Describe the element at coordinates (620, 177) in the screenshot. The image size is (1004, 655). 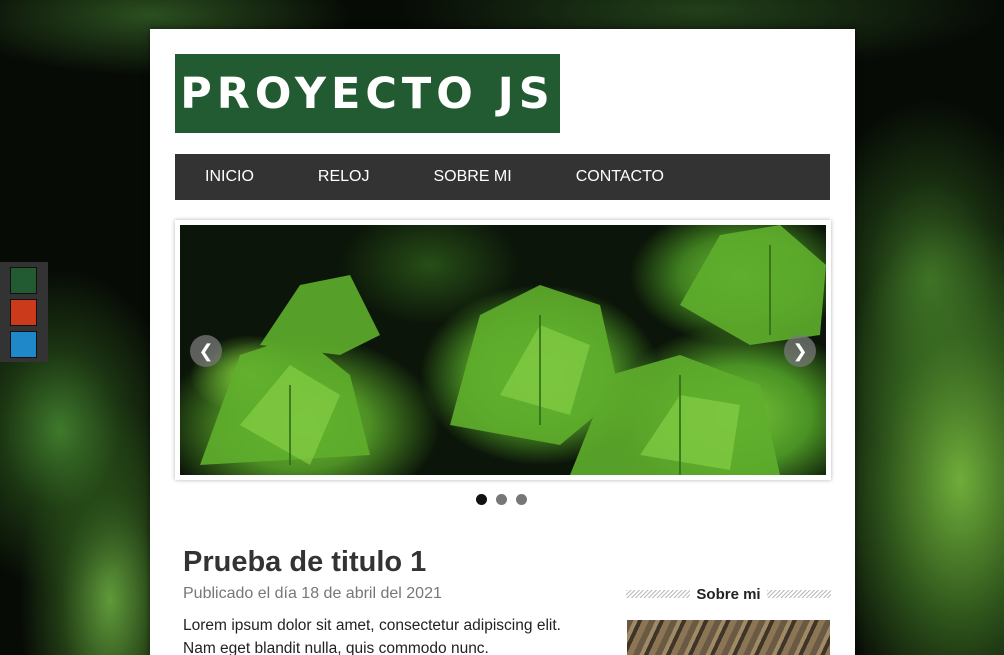
I see `menu-item-contacto: CONTACTO` at that location.